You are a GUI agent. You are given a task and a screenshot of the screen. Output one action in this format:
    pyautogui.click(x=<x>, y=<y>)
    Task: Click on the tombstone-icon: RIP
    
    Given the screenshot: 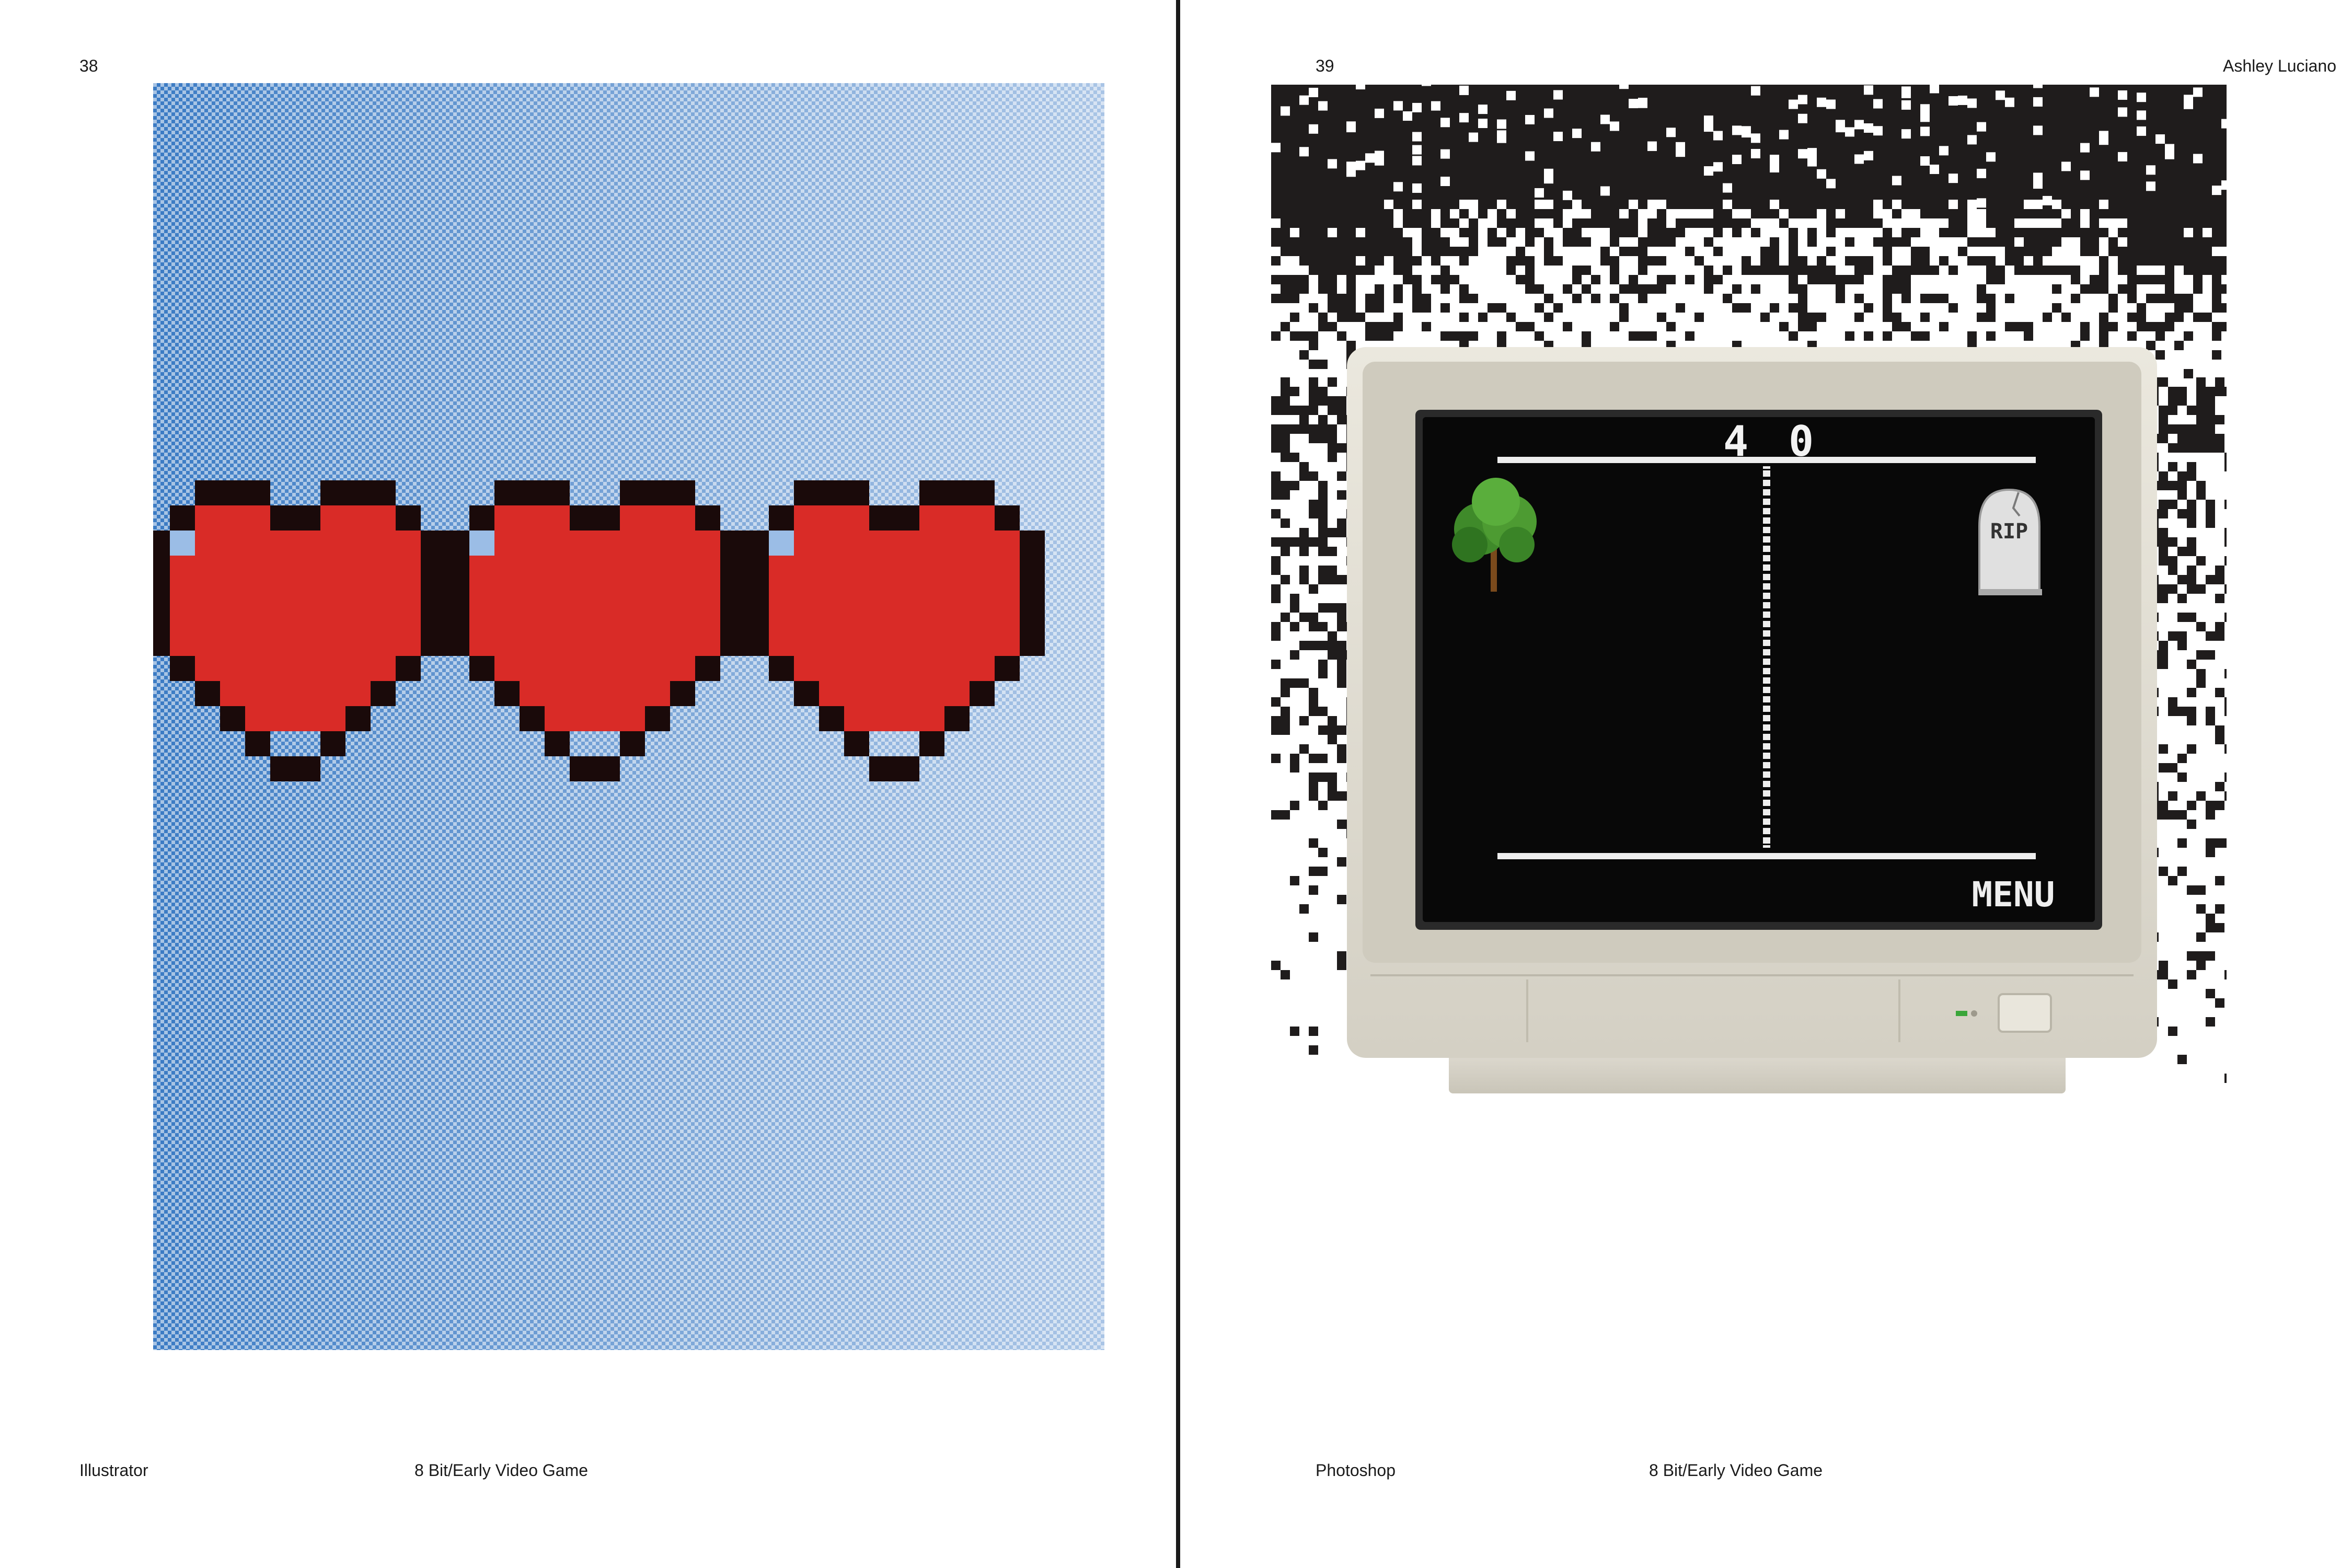 What is the action you would take?
    pyautogui.click(x=2010, y=541)
    